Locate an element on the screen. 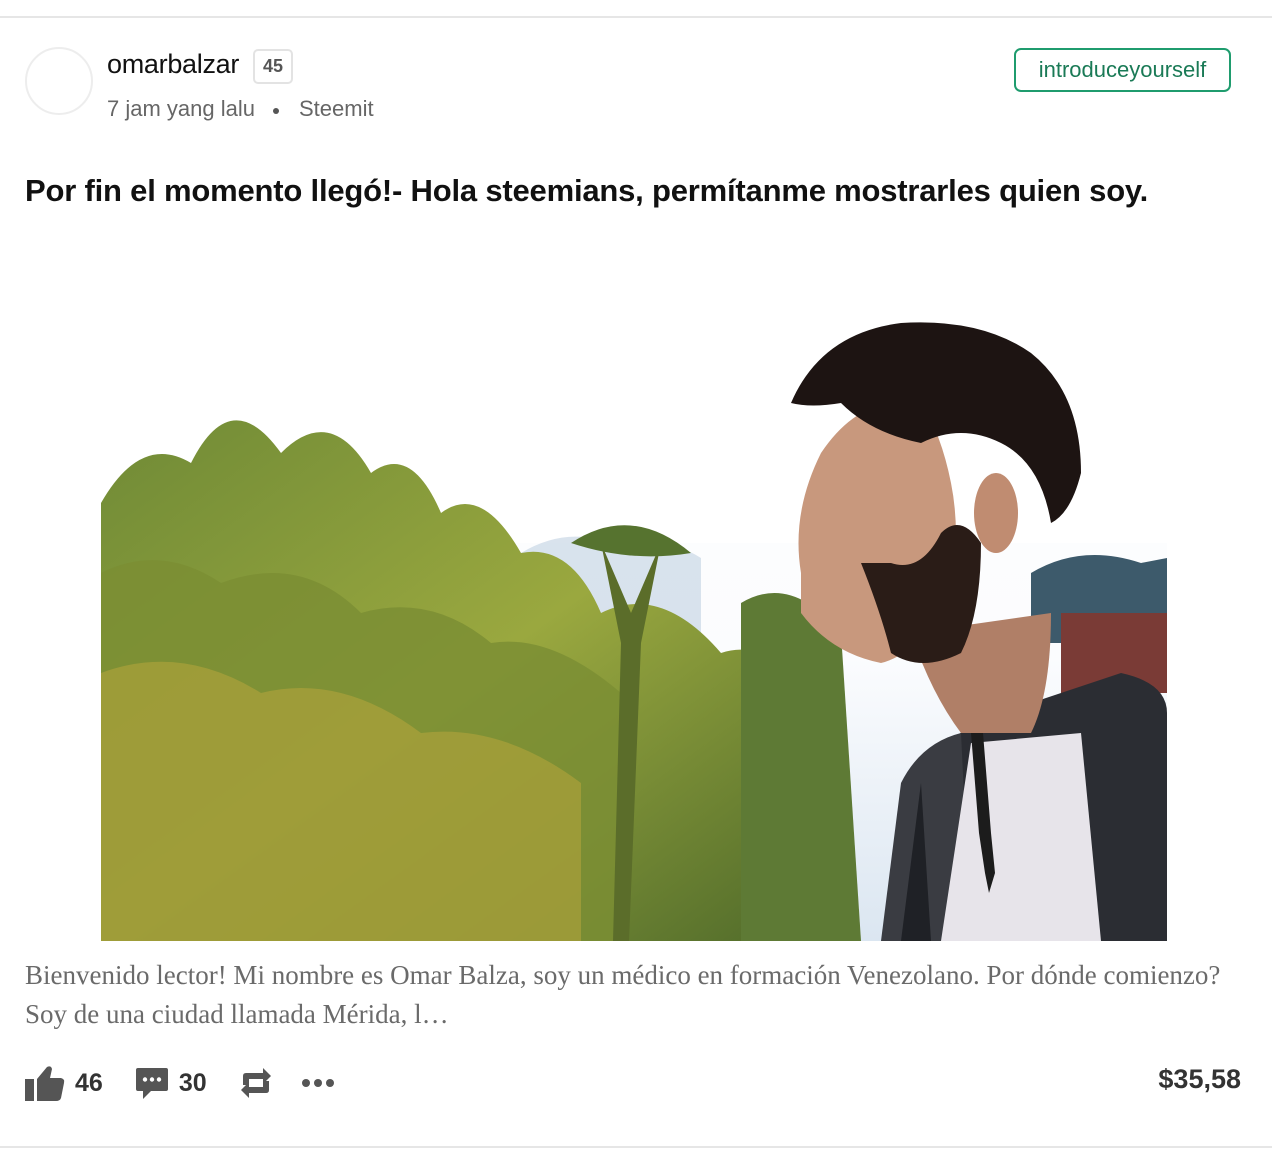  vote-count: 46 is located at coordinates (89, 1083).